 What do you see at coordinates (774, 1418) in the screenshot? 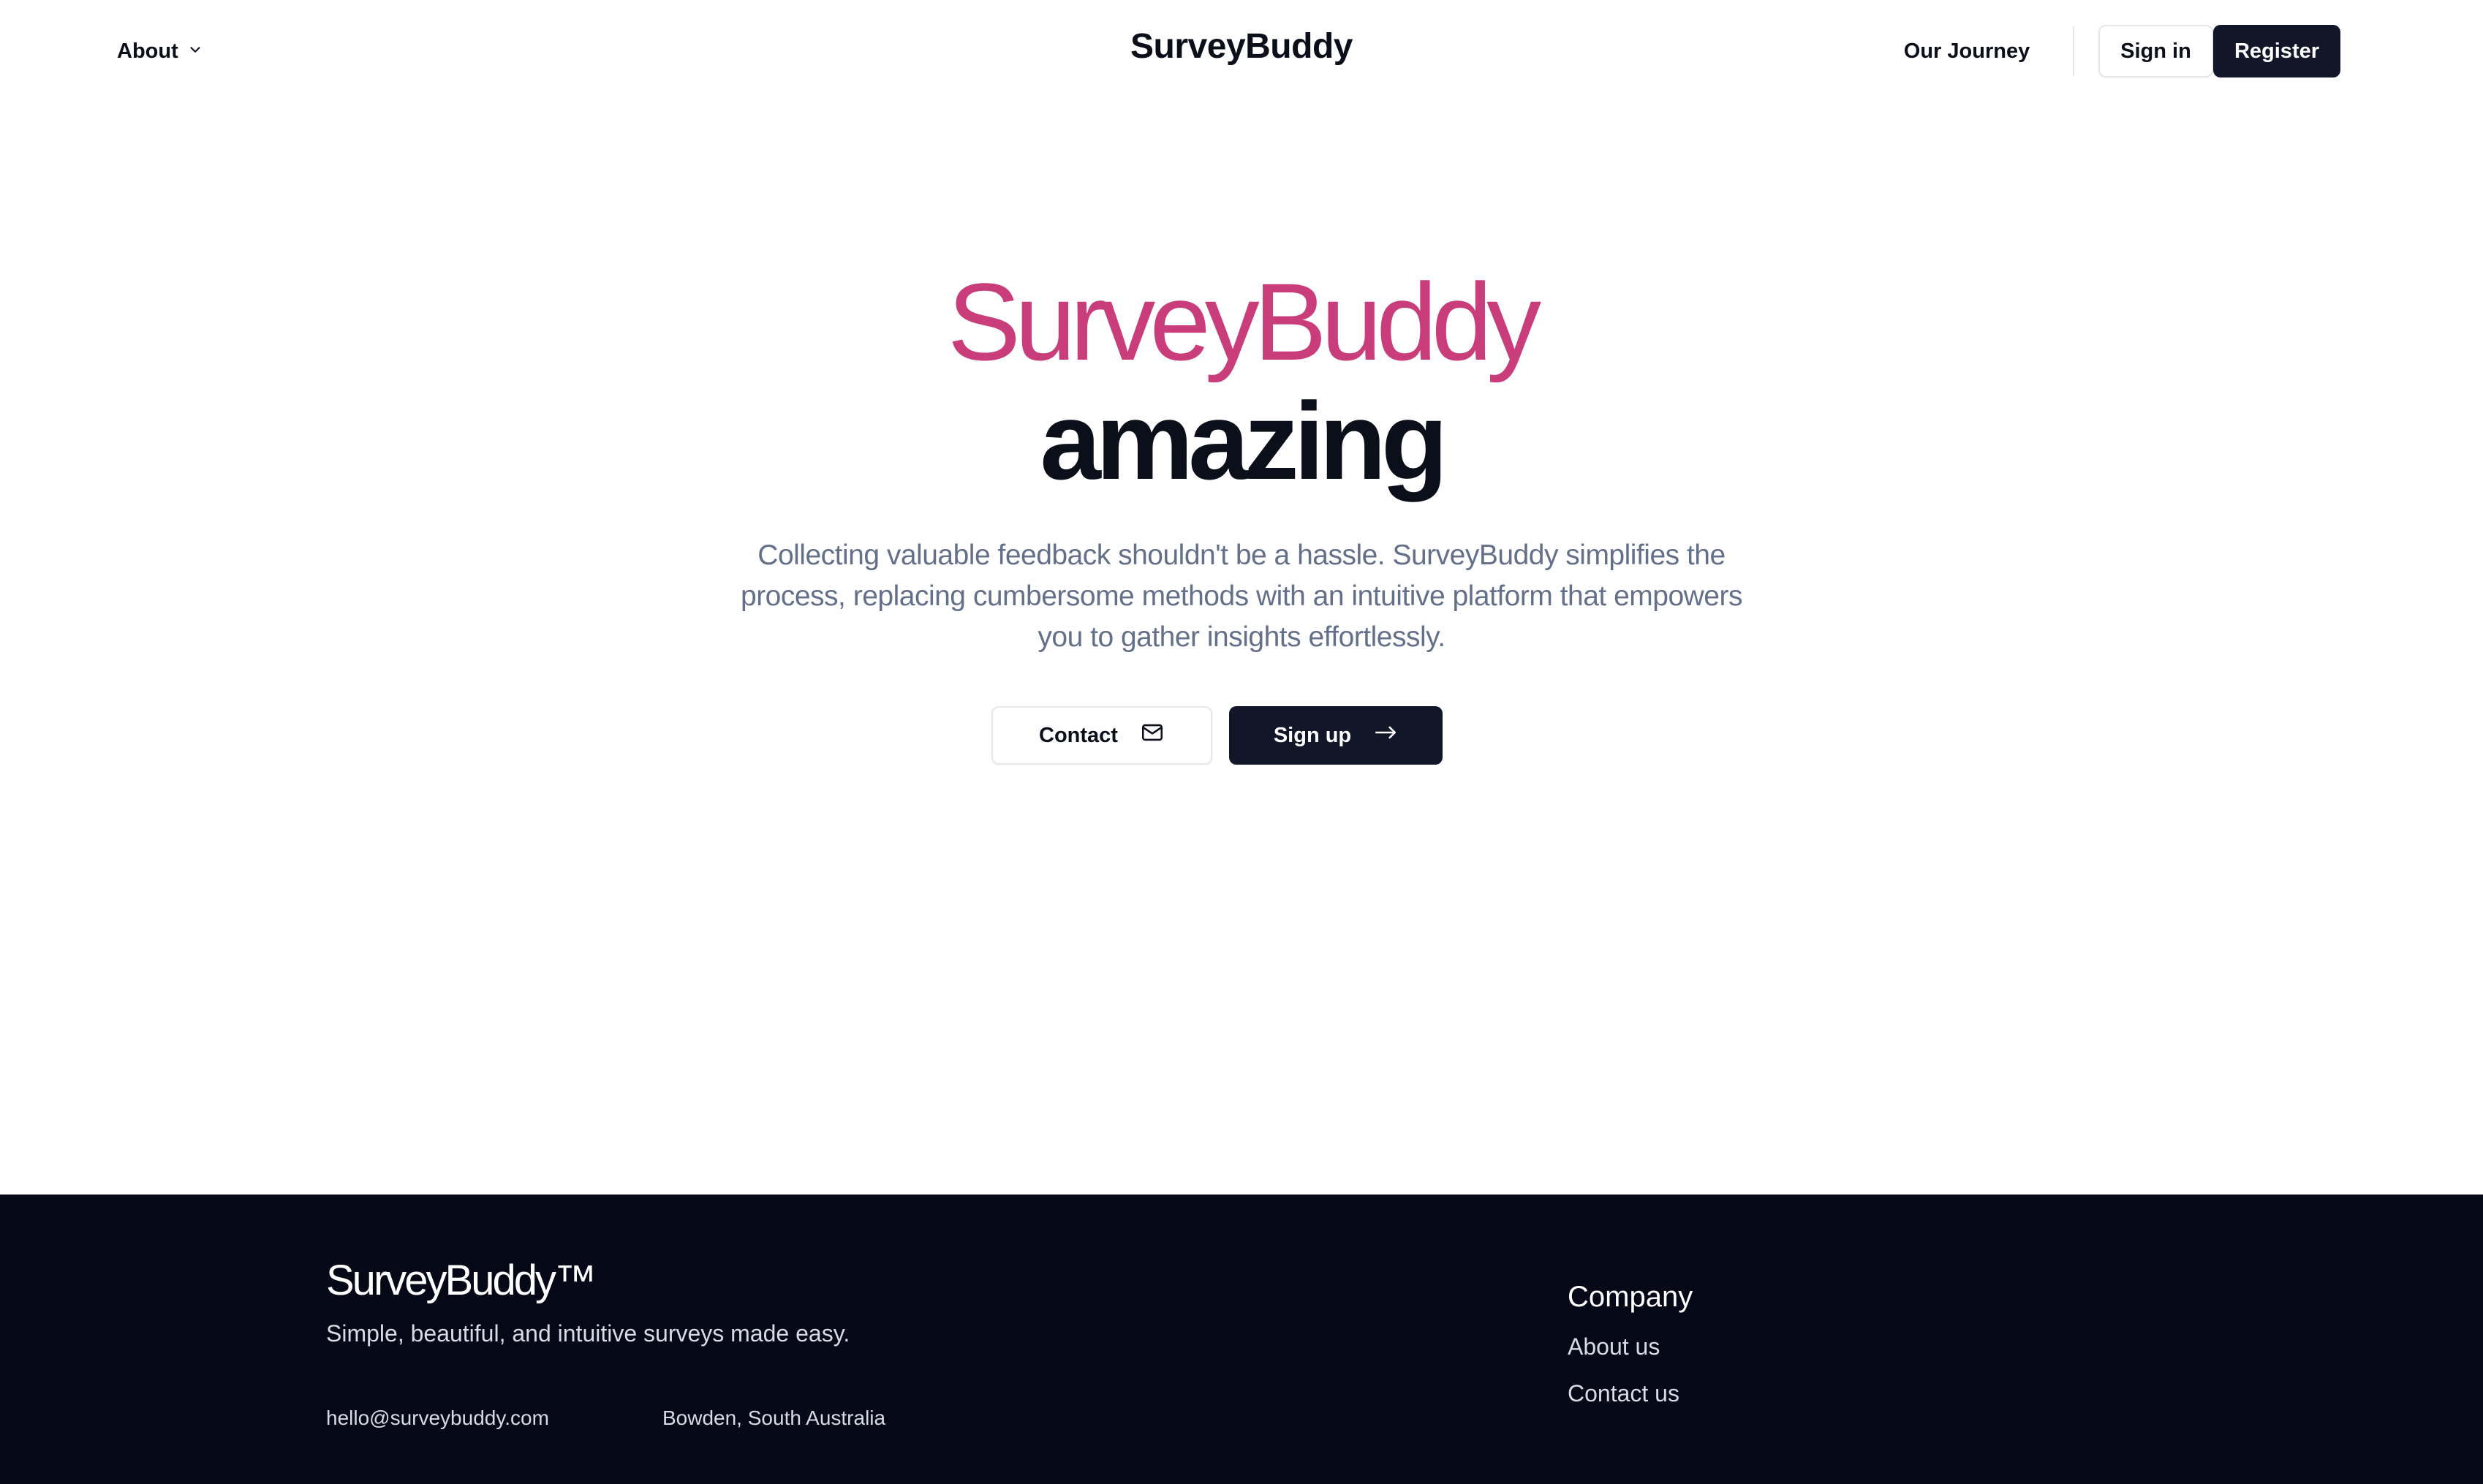
I see `footer-location: Bowden, South Australia` at bounding box center [774, 1418].